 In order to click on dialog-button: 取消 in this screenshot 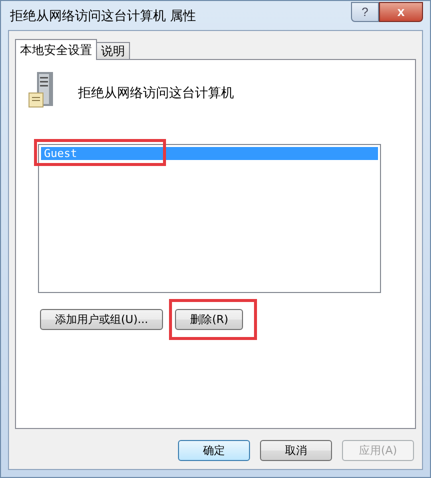, I will do `click(296, 450)`.